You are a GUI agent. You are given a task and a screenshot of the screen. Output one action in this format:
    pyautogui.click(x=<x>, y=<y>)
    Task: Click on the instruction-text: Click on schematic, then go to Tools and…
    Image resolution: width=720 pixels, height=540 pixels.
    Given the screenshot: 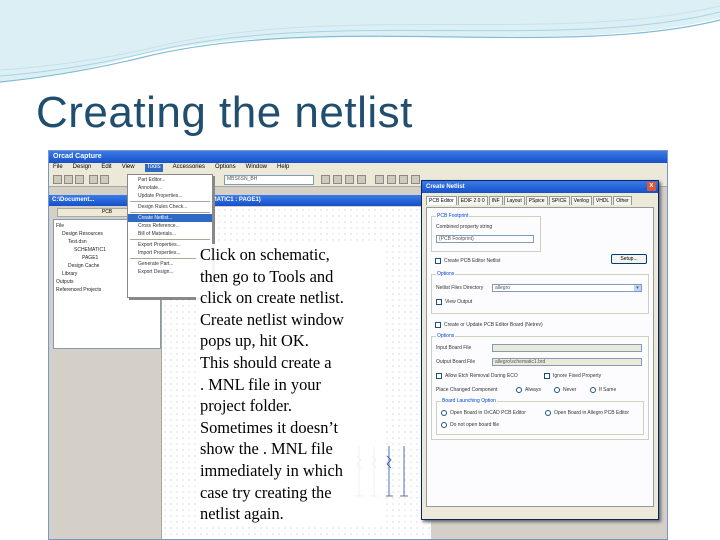 What is the action you would take?
    pyautogui.click(x=291, y=384)
    